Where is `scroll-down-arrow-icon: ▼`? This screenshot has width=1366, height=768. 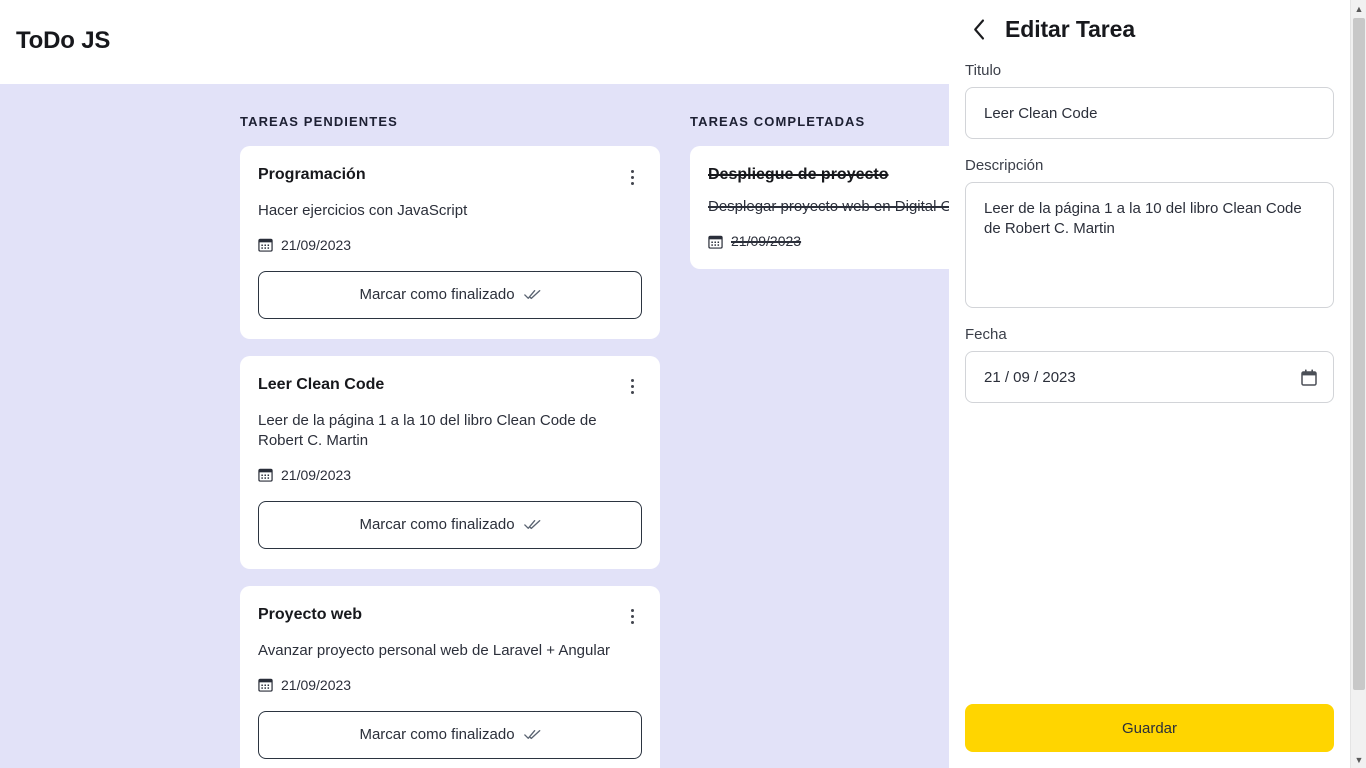
scroll-down-arrow-icon: ▼ is located at coordinates (1358, 759).